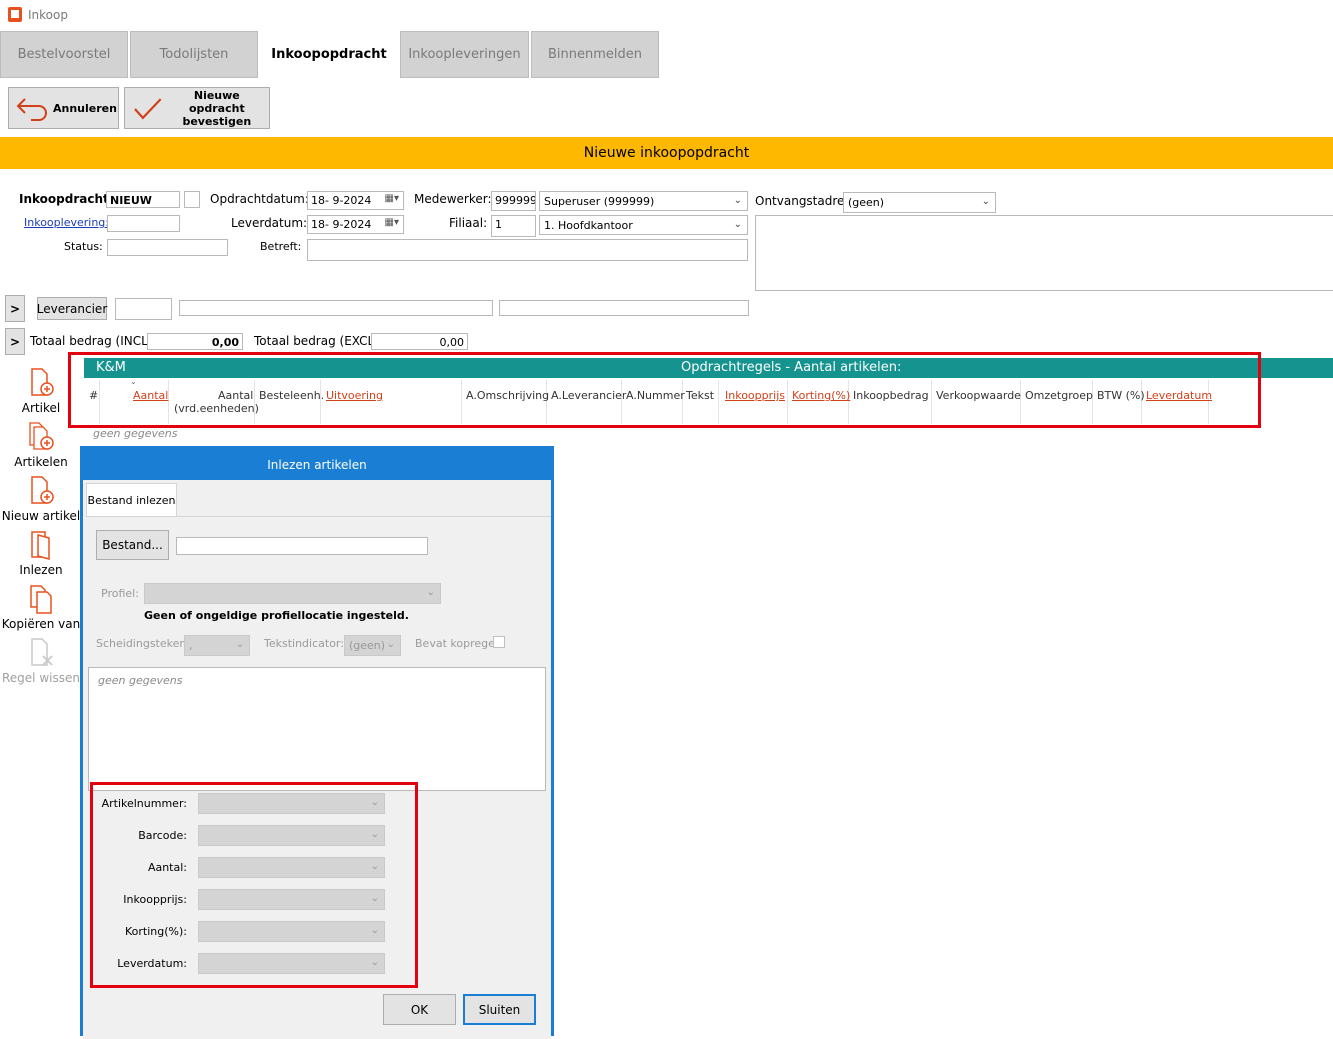  What do you see at coordinates (302, 546) in the screenshot?
I see `file-path-field` at bounding box center [302, 546].